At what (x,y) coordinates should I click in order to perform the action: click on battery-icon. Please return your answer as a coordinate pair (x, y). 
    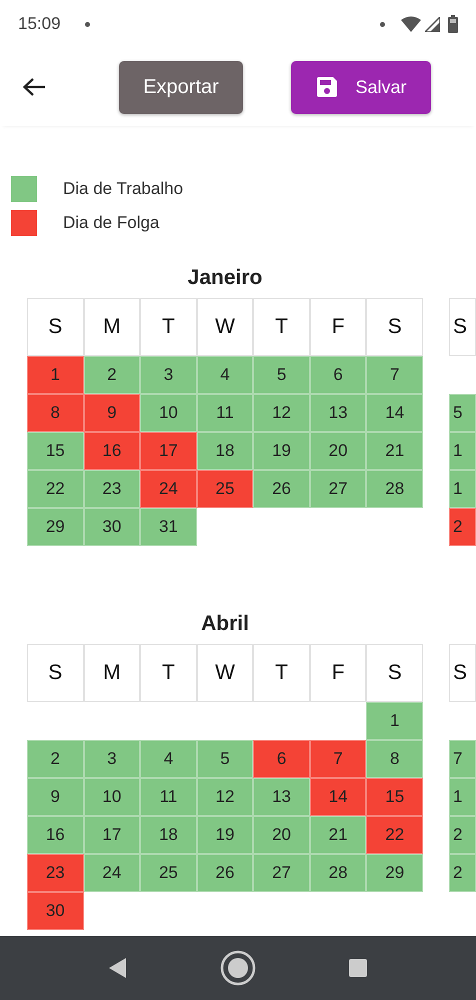
    Looking at the image, I should click on (453, 24).